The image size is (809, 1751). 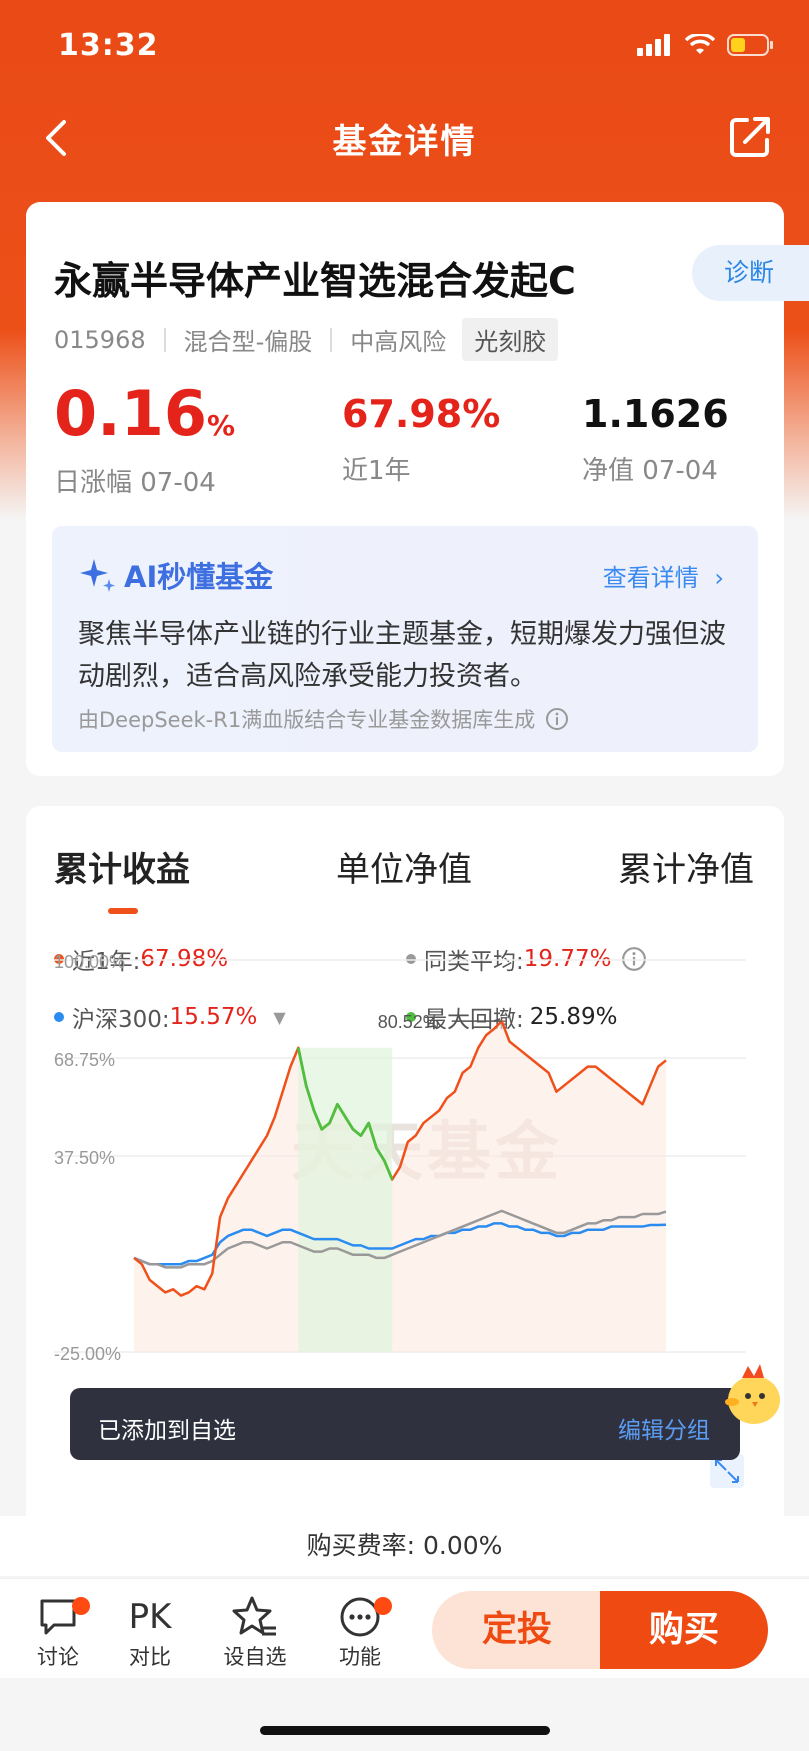 I want to click on nav-stat: 1.1626 净值 07-04, so click(x=655, y=434).